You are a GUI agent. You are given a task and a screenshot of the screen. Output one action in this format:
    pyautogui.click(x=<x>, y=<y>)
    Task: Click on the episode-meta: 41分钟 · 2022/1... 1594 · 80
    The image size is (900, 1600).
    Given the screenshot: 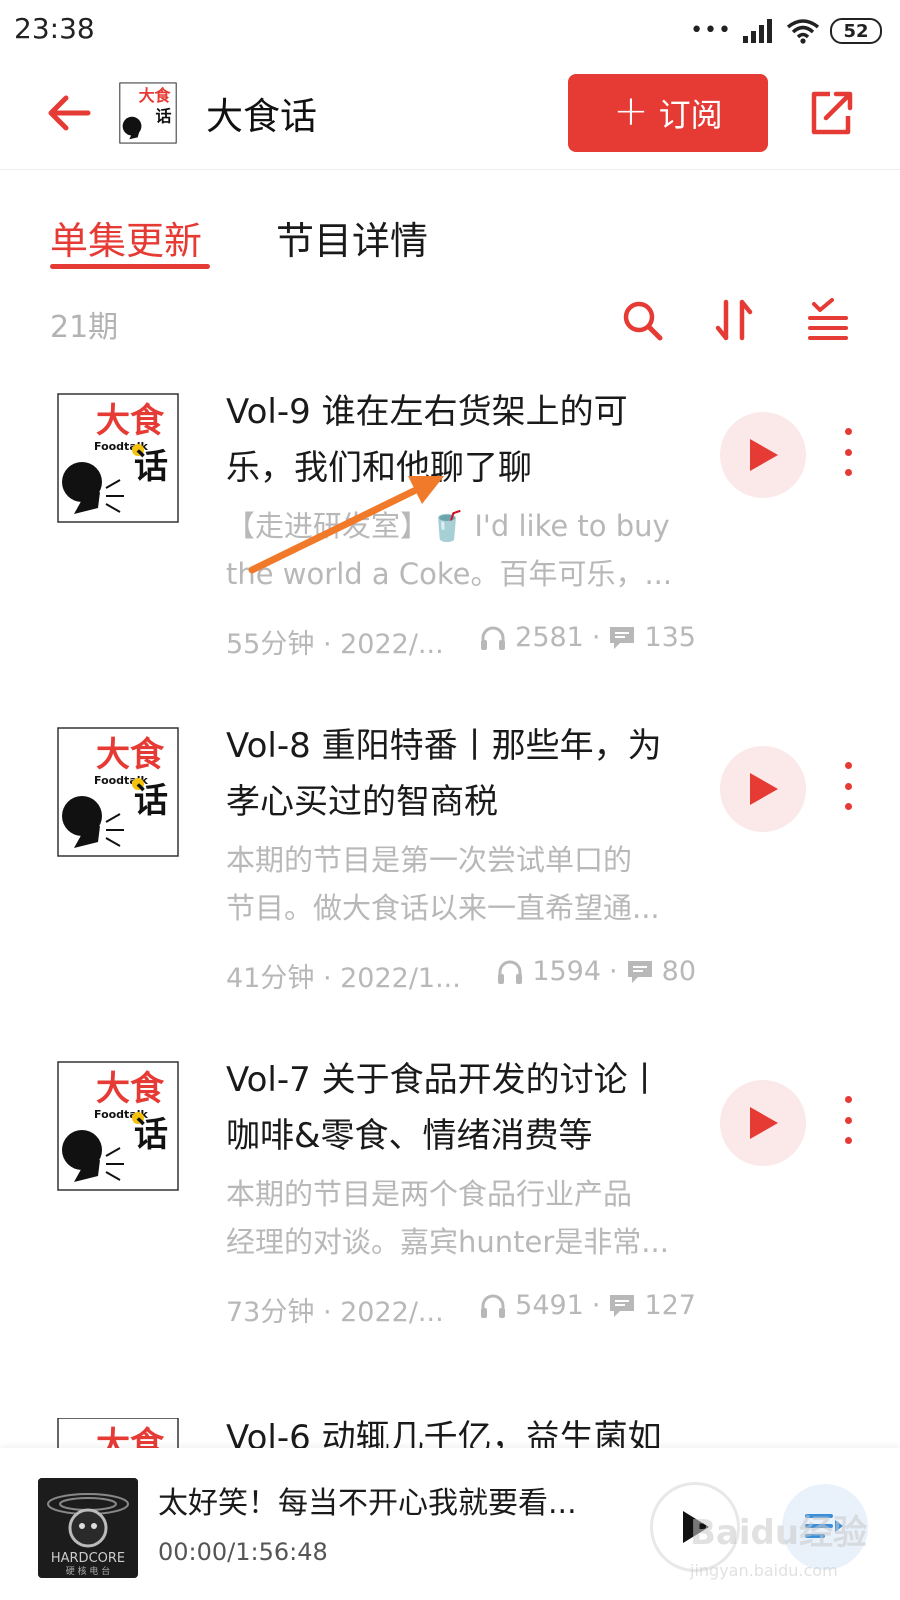 What is the action you would take?
    pyautogui.click(x=461, y=973)
    